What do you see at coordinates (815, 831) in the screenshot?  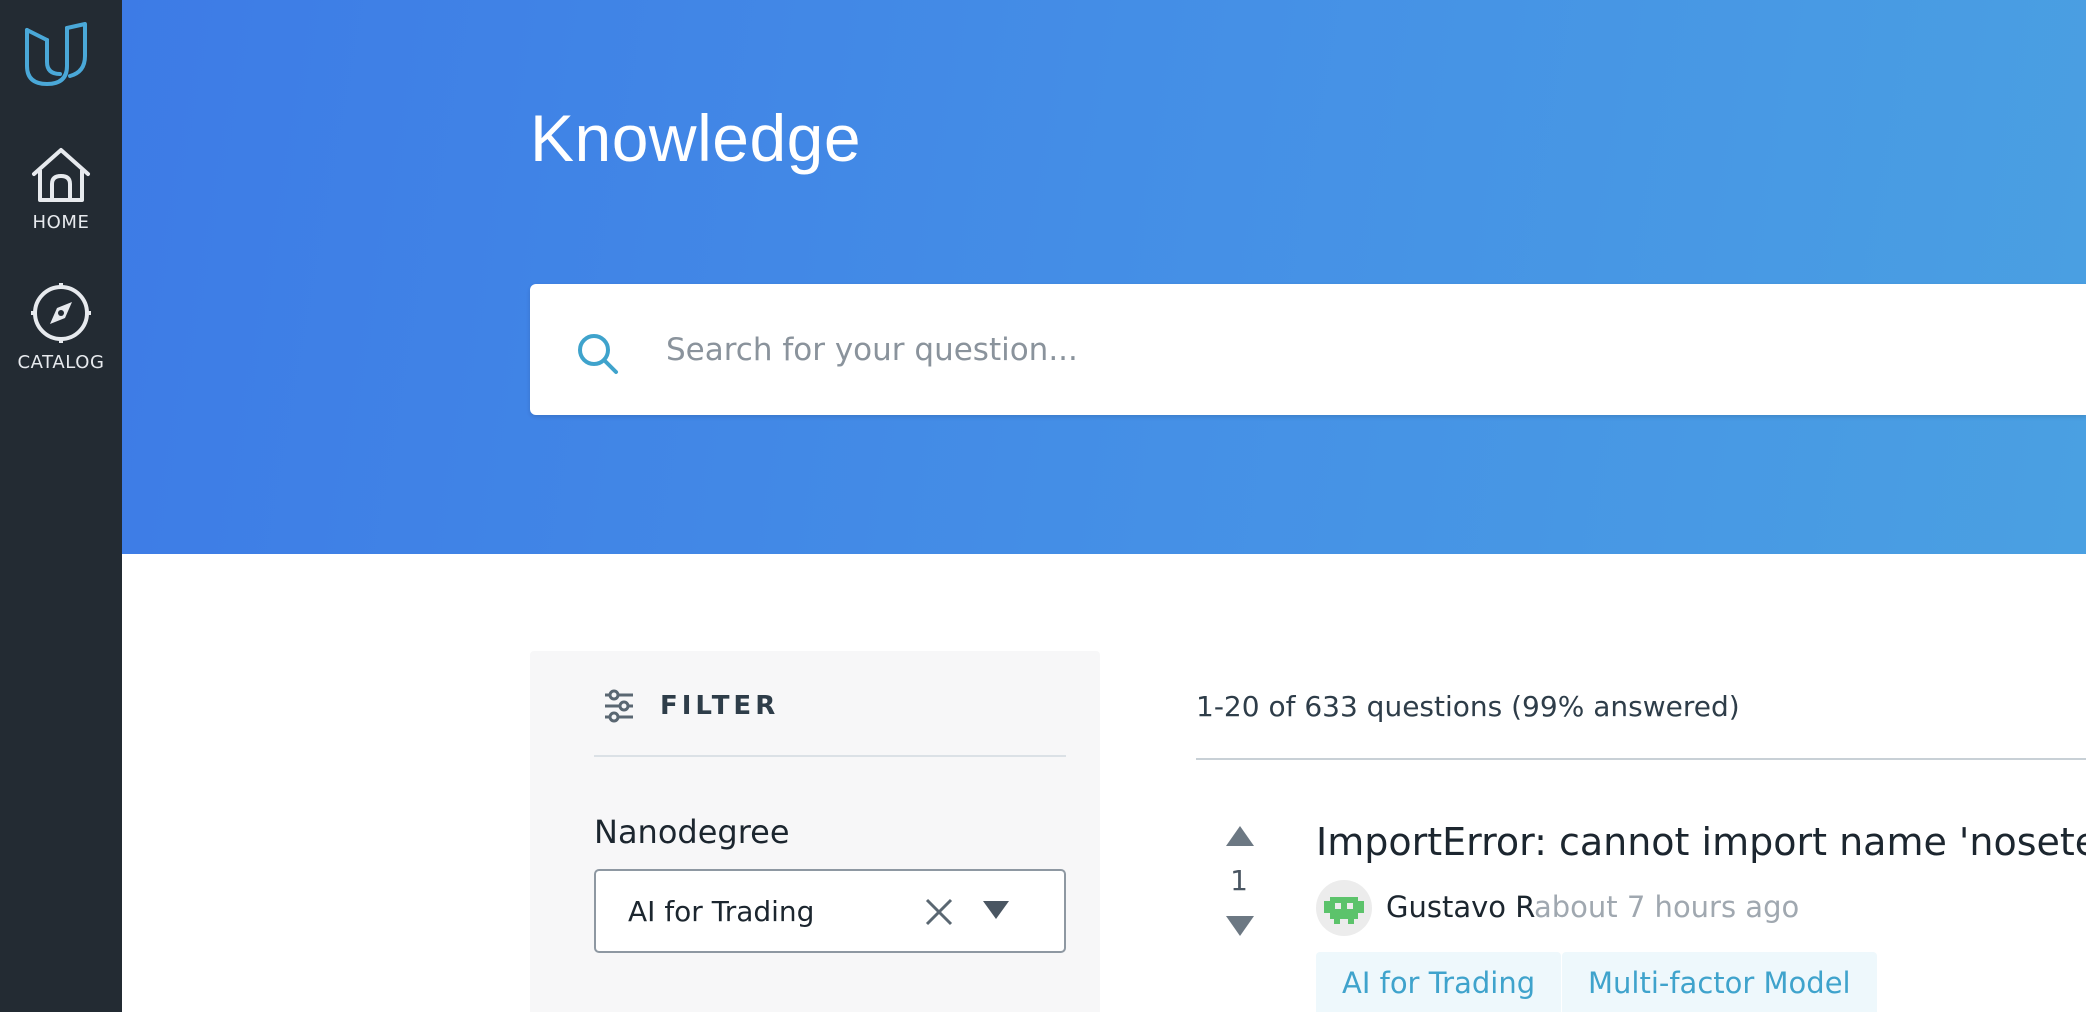 I see `filter-panel: FILTER Nanodegree AI for Trading` at bounding box center [815, 831].